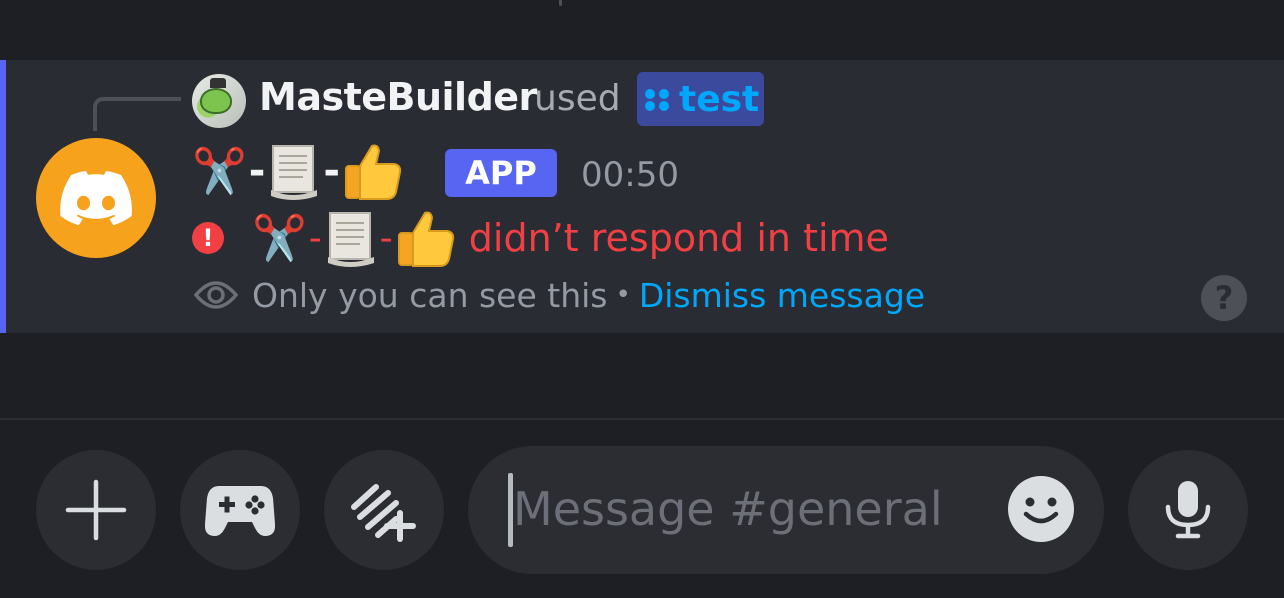  I want to click on command-name: test, so click(719, 99).